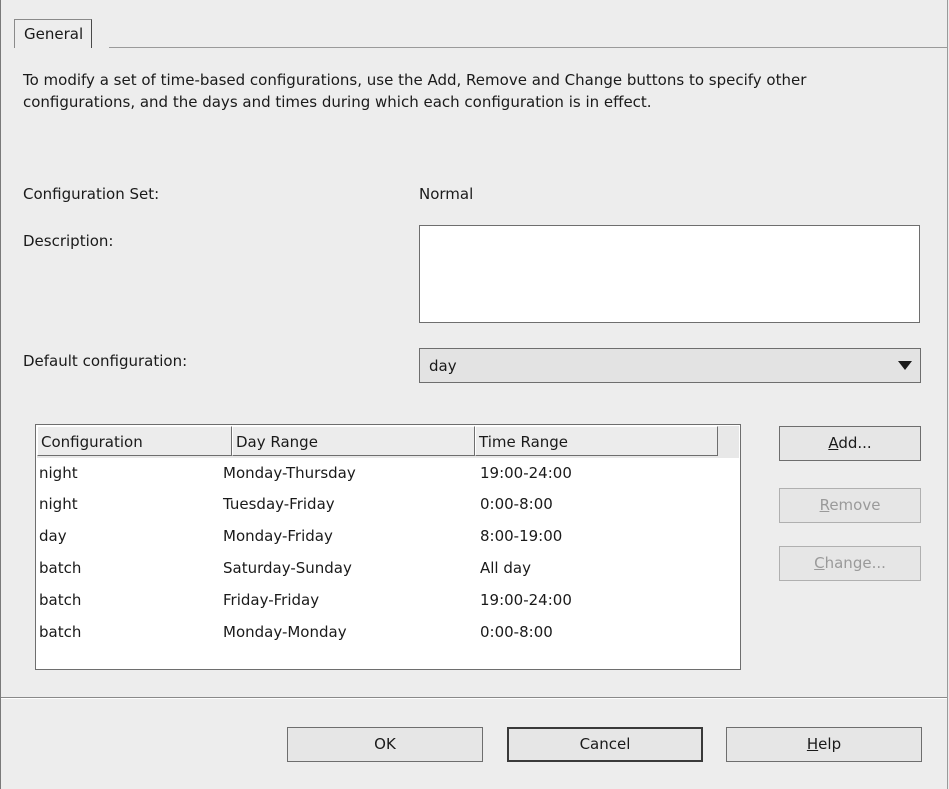 Image resolution: width=949 pixels, height=789 pixels. What do you see at coordinates (728, 441) in the screenshot?
I see `table-header-filler` at bounding box center [728, 441].